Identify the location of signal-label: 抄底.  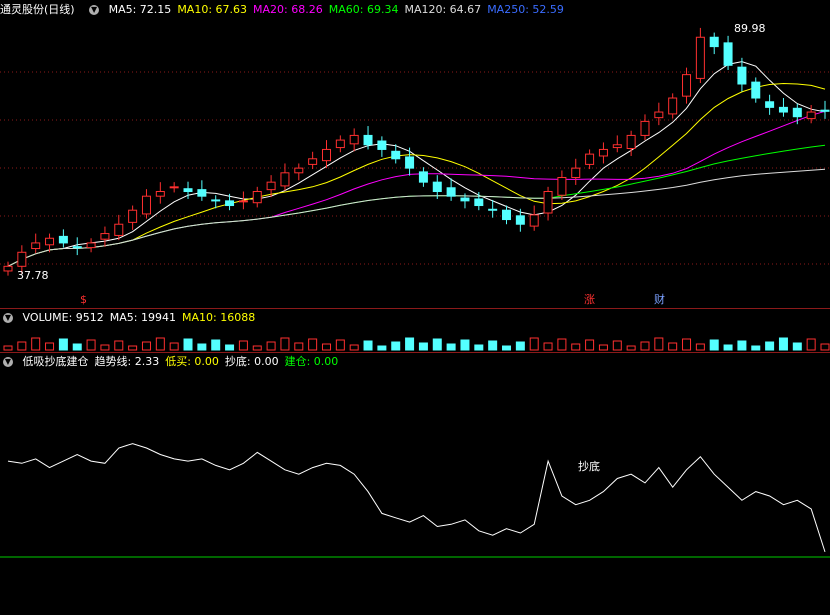
(589, 466).